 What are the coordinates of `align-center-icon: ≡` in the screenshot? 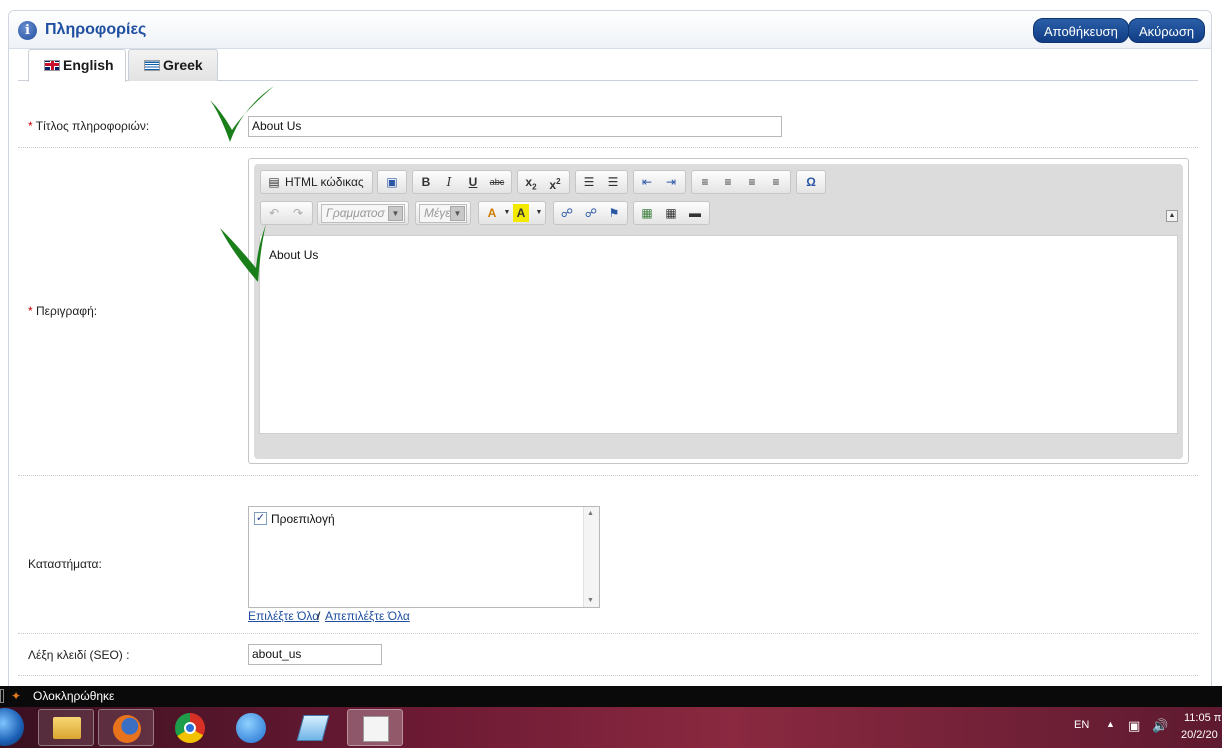 It's located at (728, 182).